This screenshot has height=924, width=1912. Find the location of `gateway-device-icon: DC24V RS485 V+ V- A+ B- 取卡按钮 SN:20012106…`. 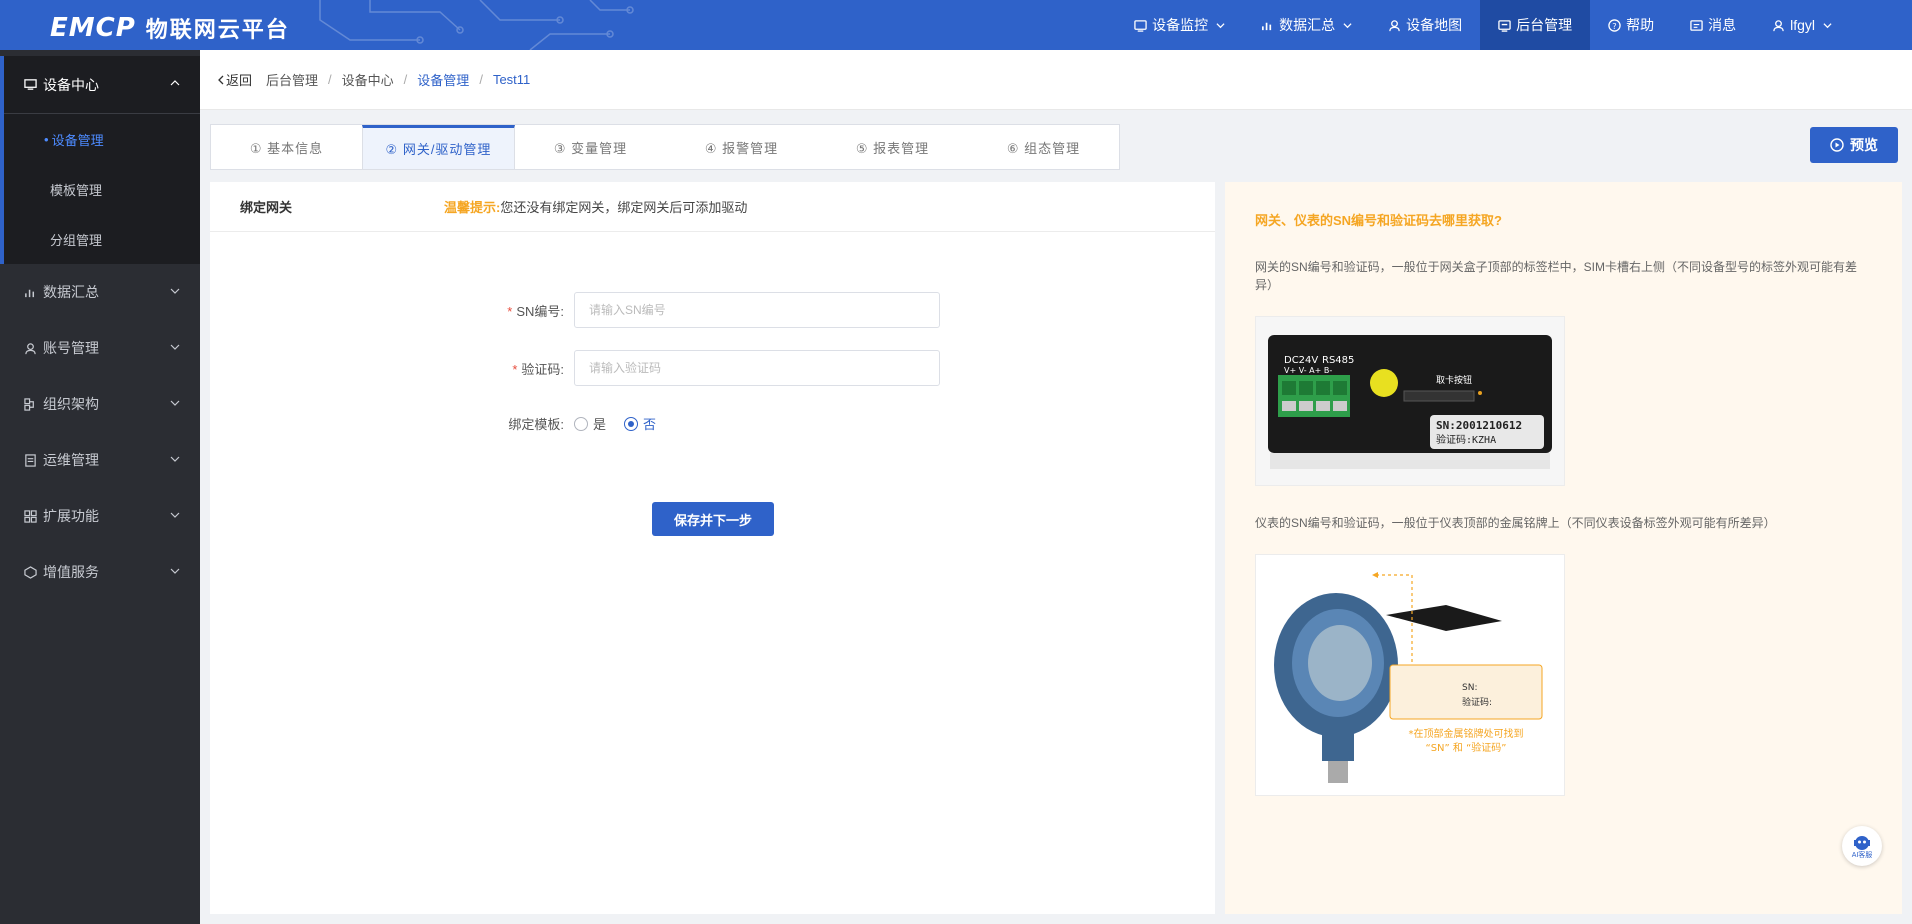

gateway-device-icon: DC24V RS485 V+ V- A+ B- 取卡按钮 SN:20012106… is located at coordinates (1410, 401).